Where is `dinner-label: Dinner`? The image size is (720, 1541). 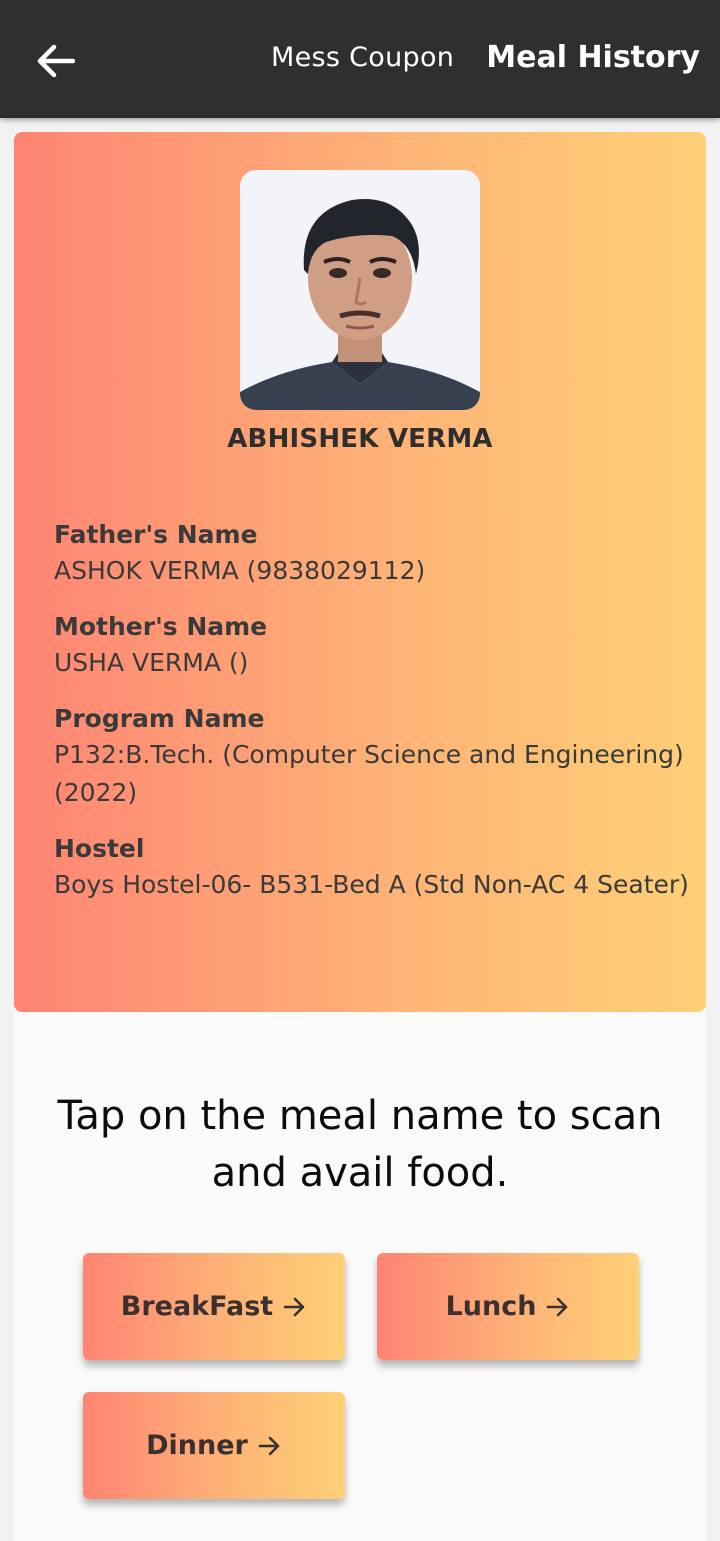
dinner-label: Dinner is located at coordinates (197, 1445).